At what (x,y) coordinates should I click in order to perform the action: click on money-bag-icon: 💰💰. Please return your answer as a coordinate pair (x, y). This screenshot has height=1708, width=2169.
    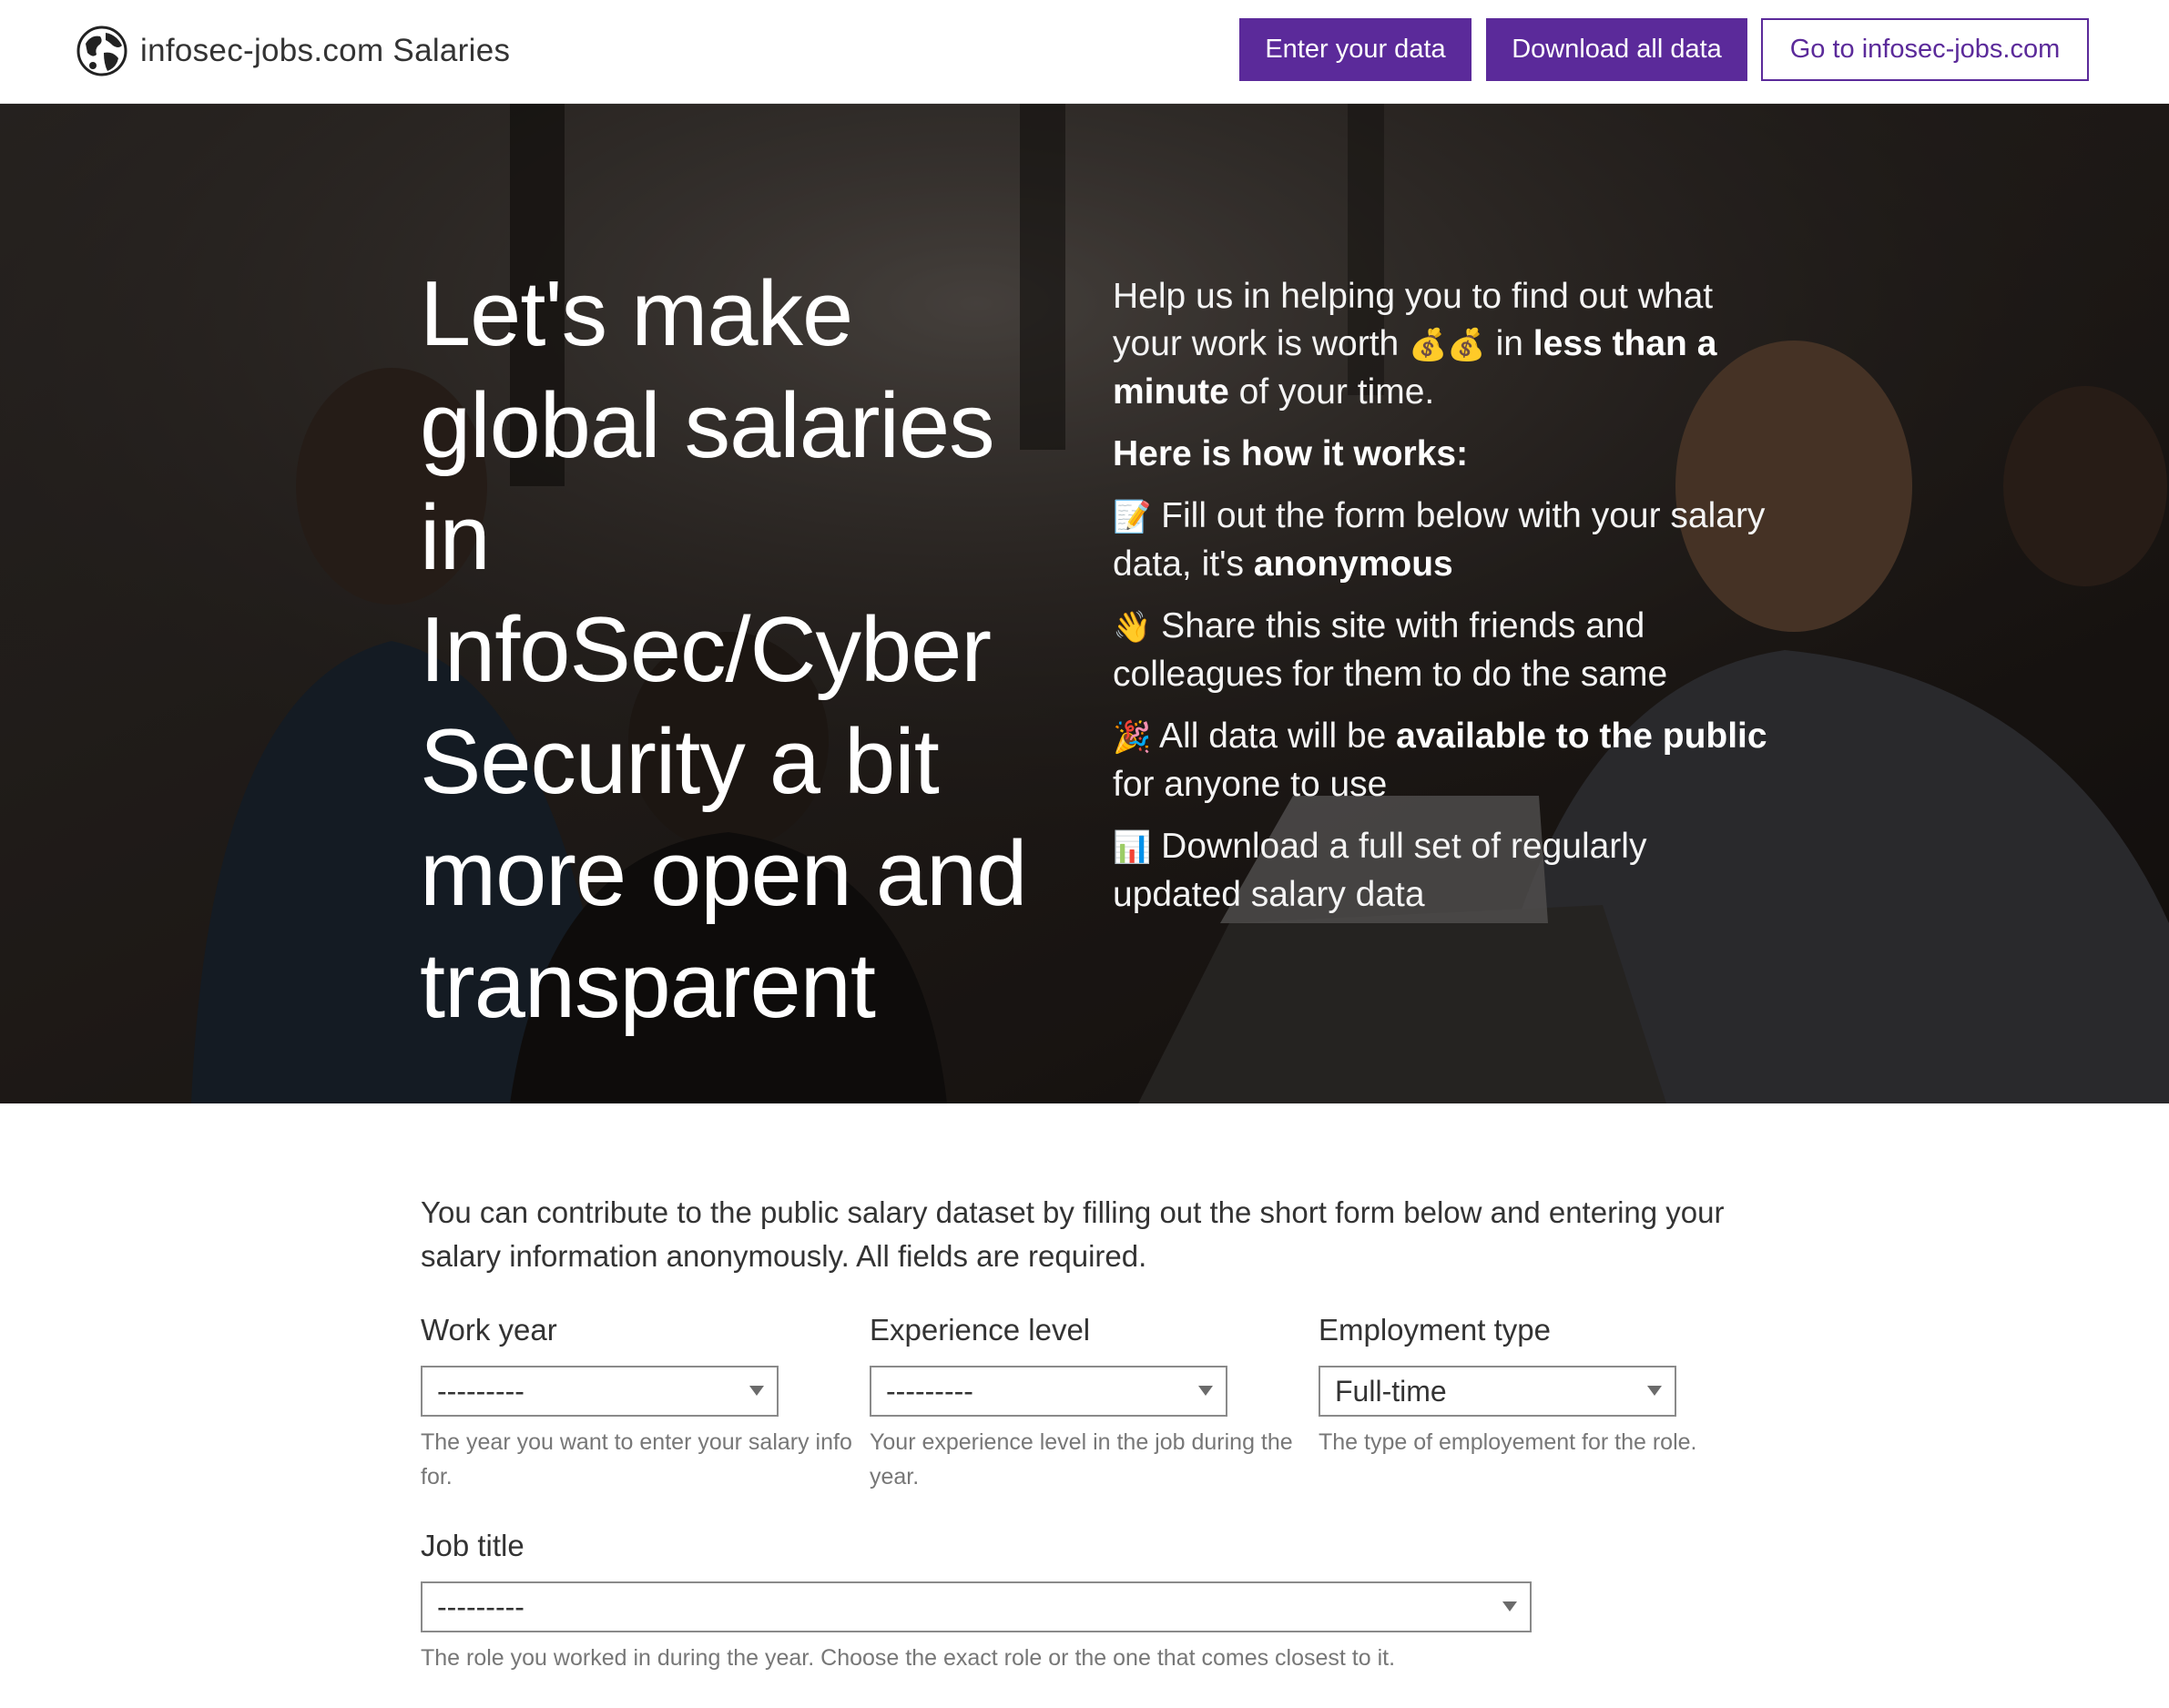
    Looking at the image, I should click on (1447, 345).